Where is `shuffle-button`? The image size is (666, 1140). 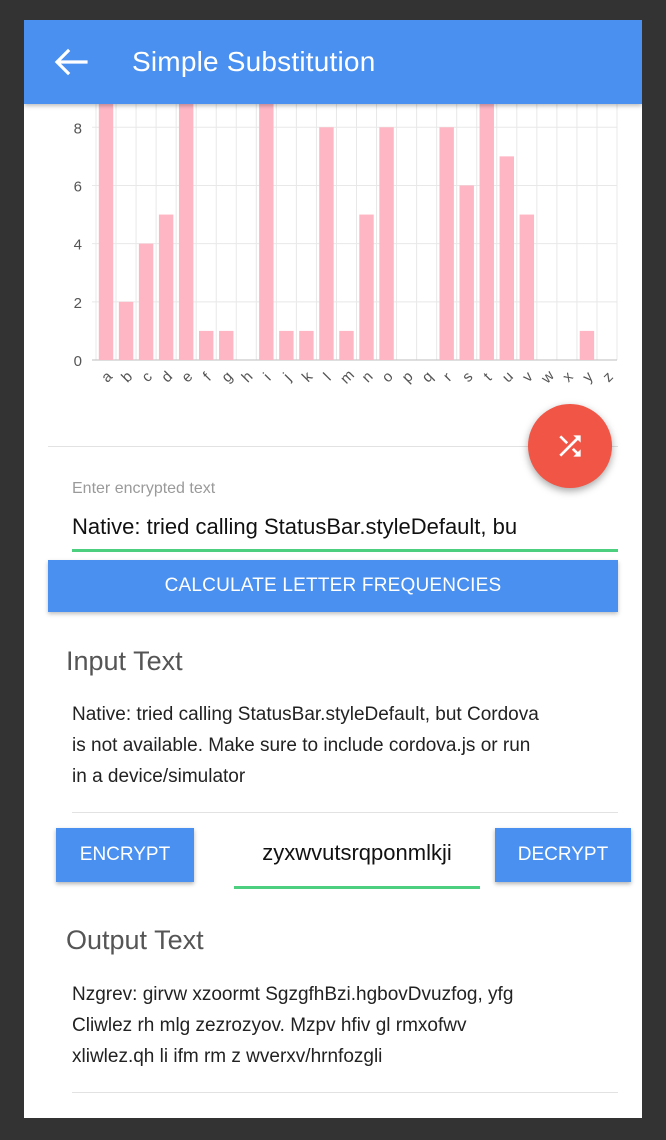 shuffle-button is located at coordinates (570, 446).